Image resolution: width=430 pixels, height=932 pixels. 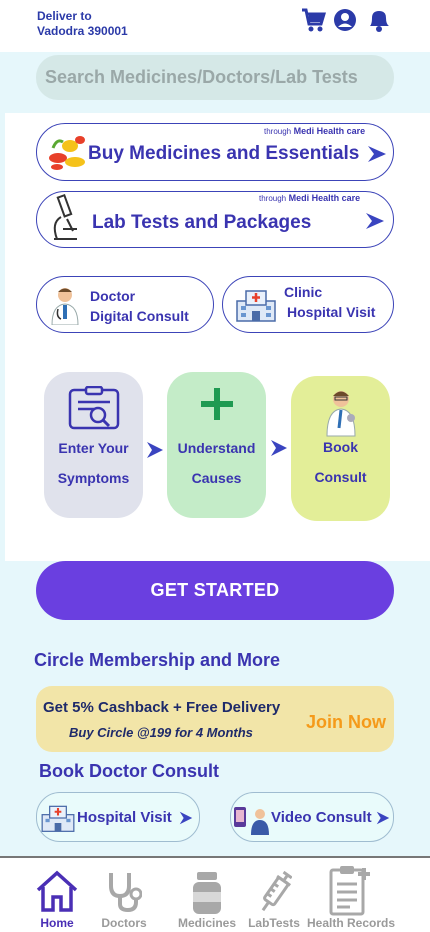 I want to click on step-2-line2: Causes, so click(x=216, y=478).